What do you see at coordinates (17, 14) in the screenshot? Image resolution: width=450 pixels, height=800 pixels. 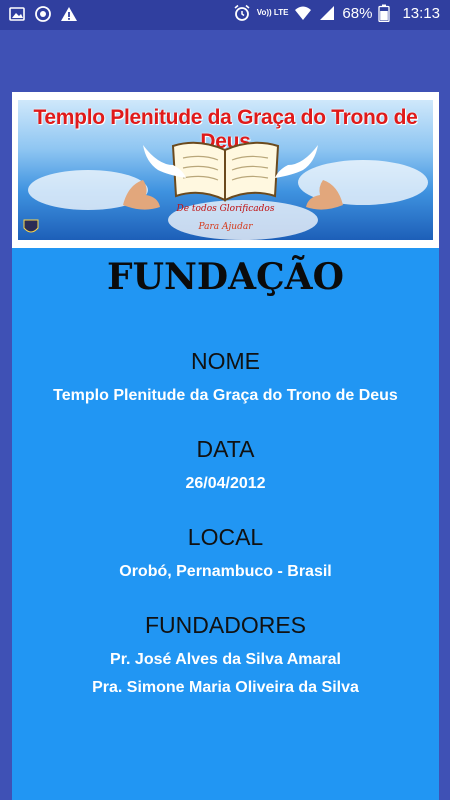 I see `image-icon` at bounding box center [17, 14].